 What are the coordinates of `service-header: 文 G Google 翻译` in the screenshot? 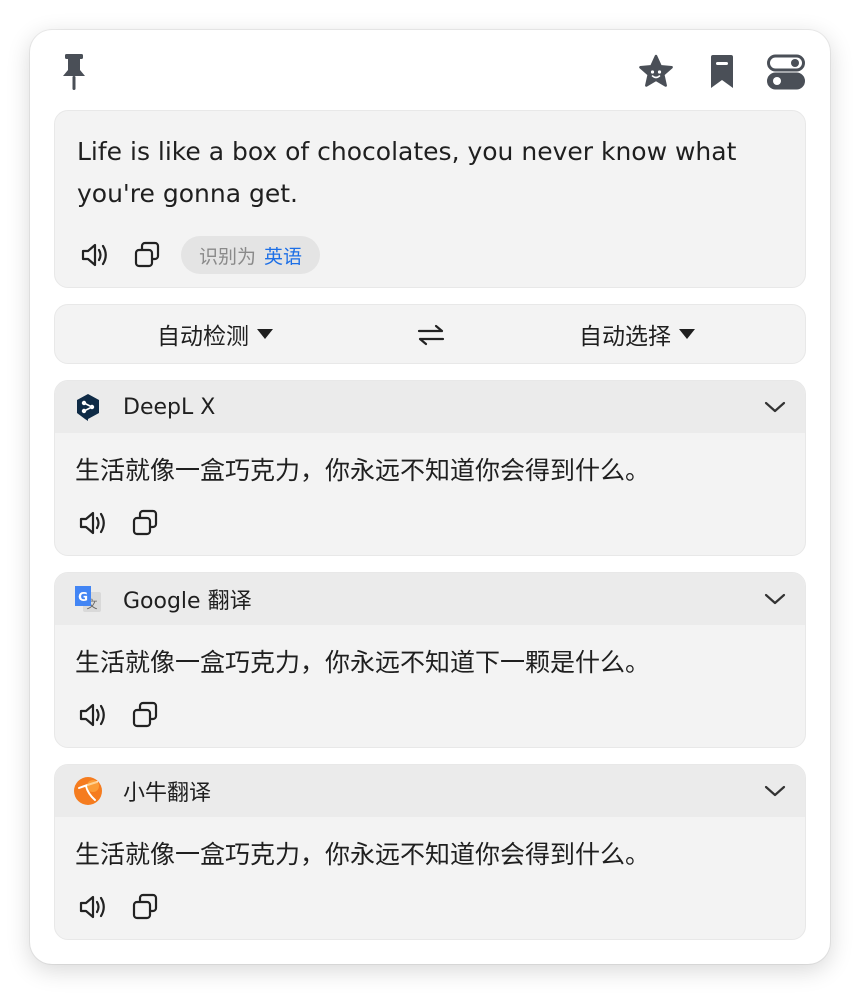 It's located at (430, 599).